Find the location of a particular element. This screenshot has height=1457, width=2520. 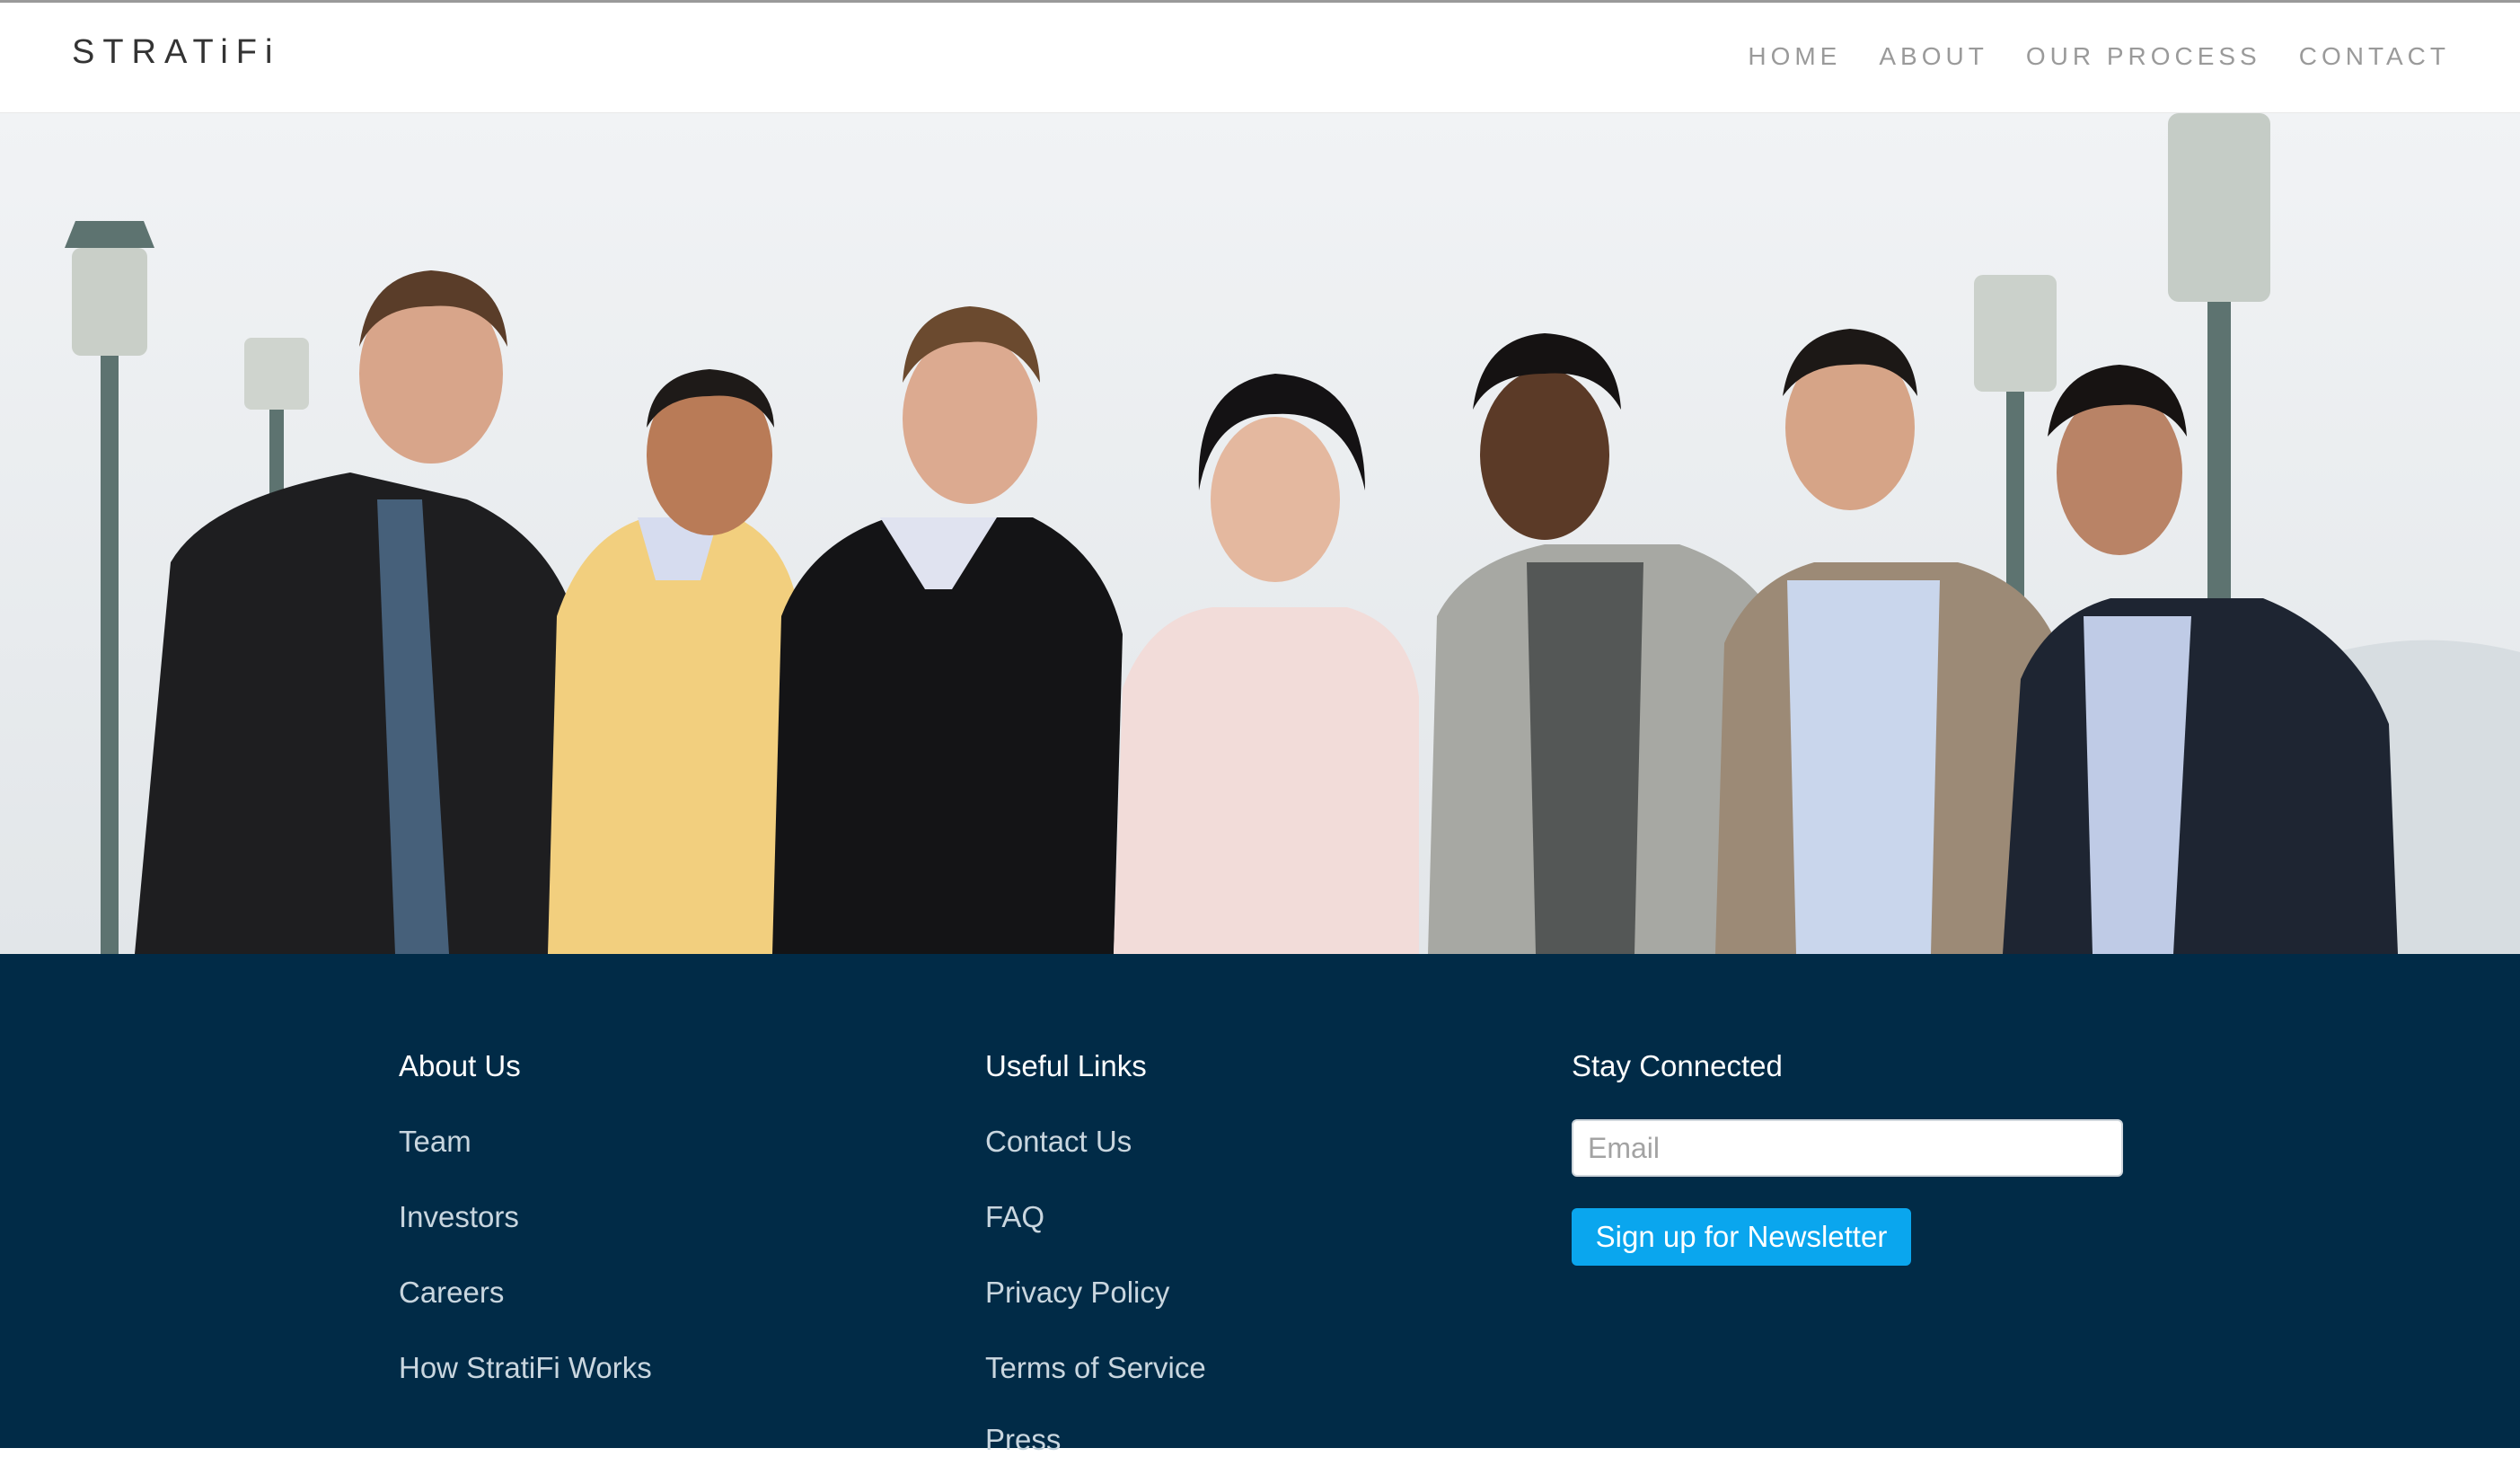

email-field is located at coordinates (1847, 1148).